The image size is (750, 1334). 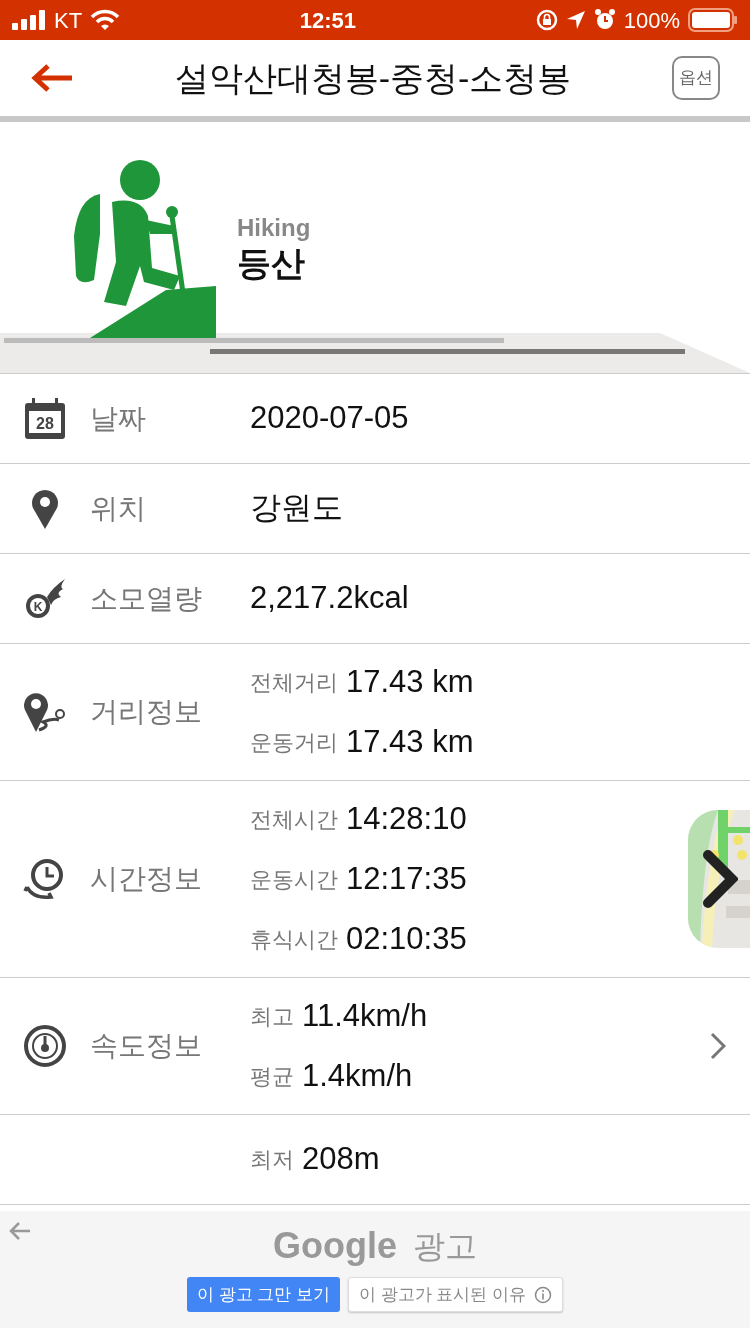 What do you see at coordinates (263, 1294) in the screenshot?
I see `stop-ad-button: 이 광고 그만 보기` at bounding box center [263, 1294].